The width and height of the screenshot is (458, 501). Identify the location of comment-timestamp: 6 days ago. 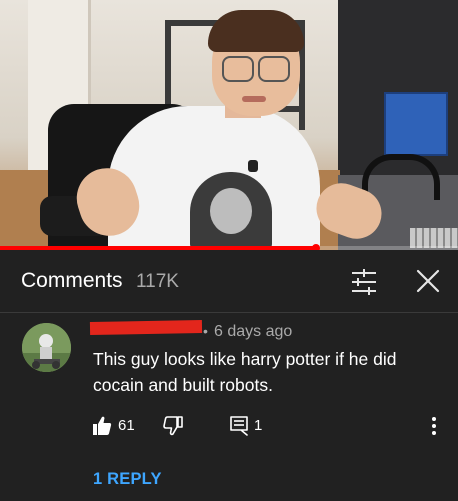
(253, 332).